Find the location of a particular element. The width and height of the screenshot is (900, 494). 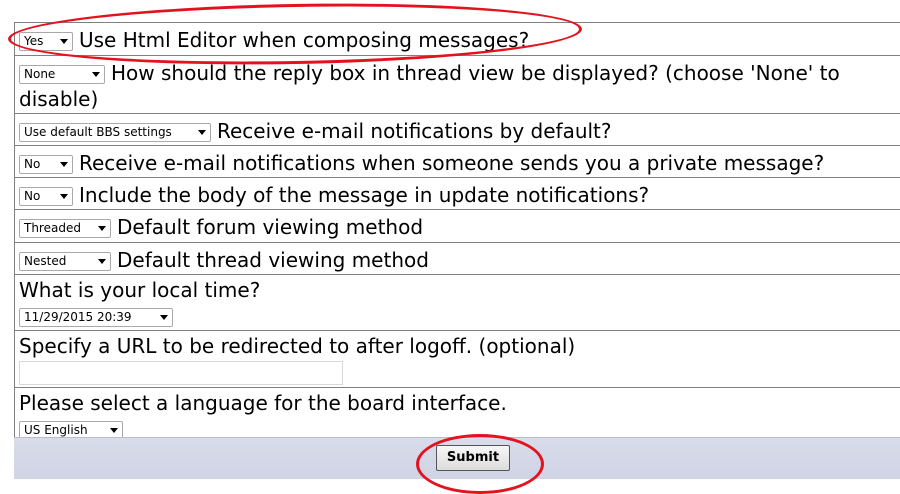

submit-button: Submit is located at coordinates (473, 458).